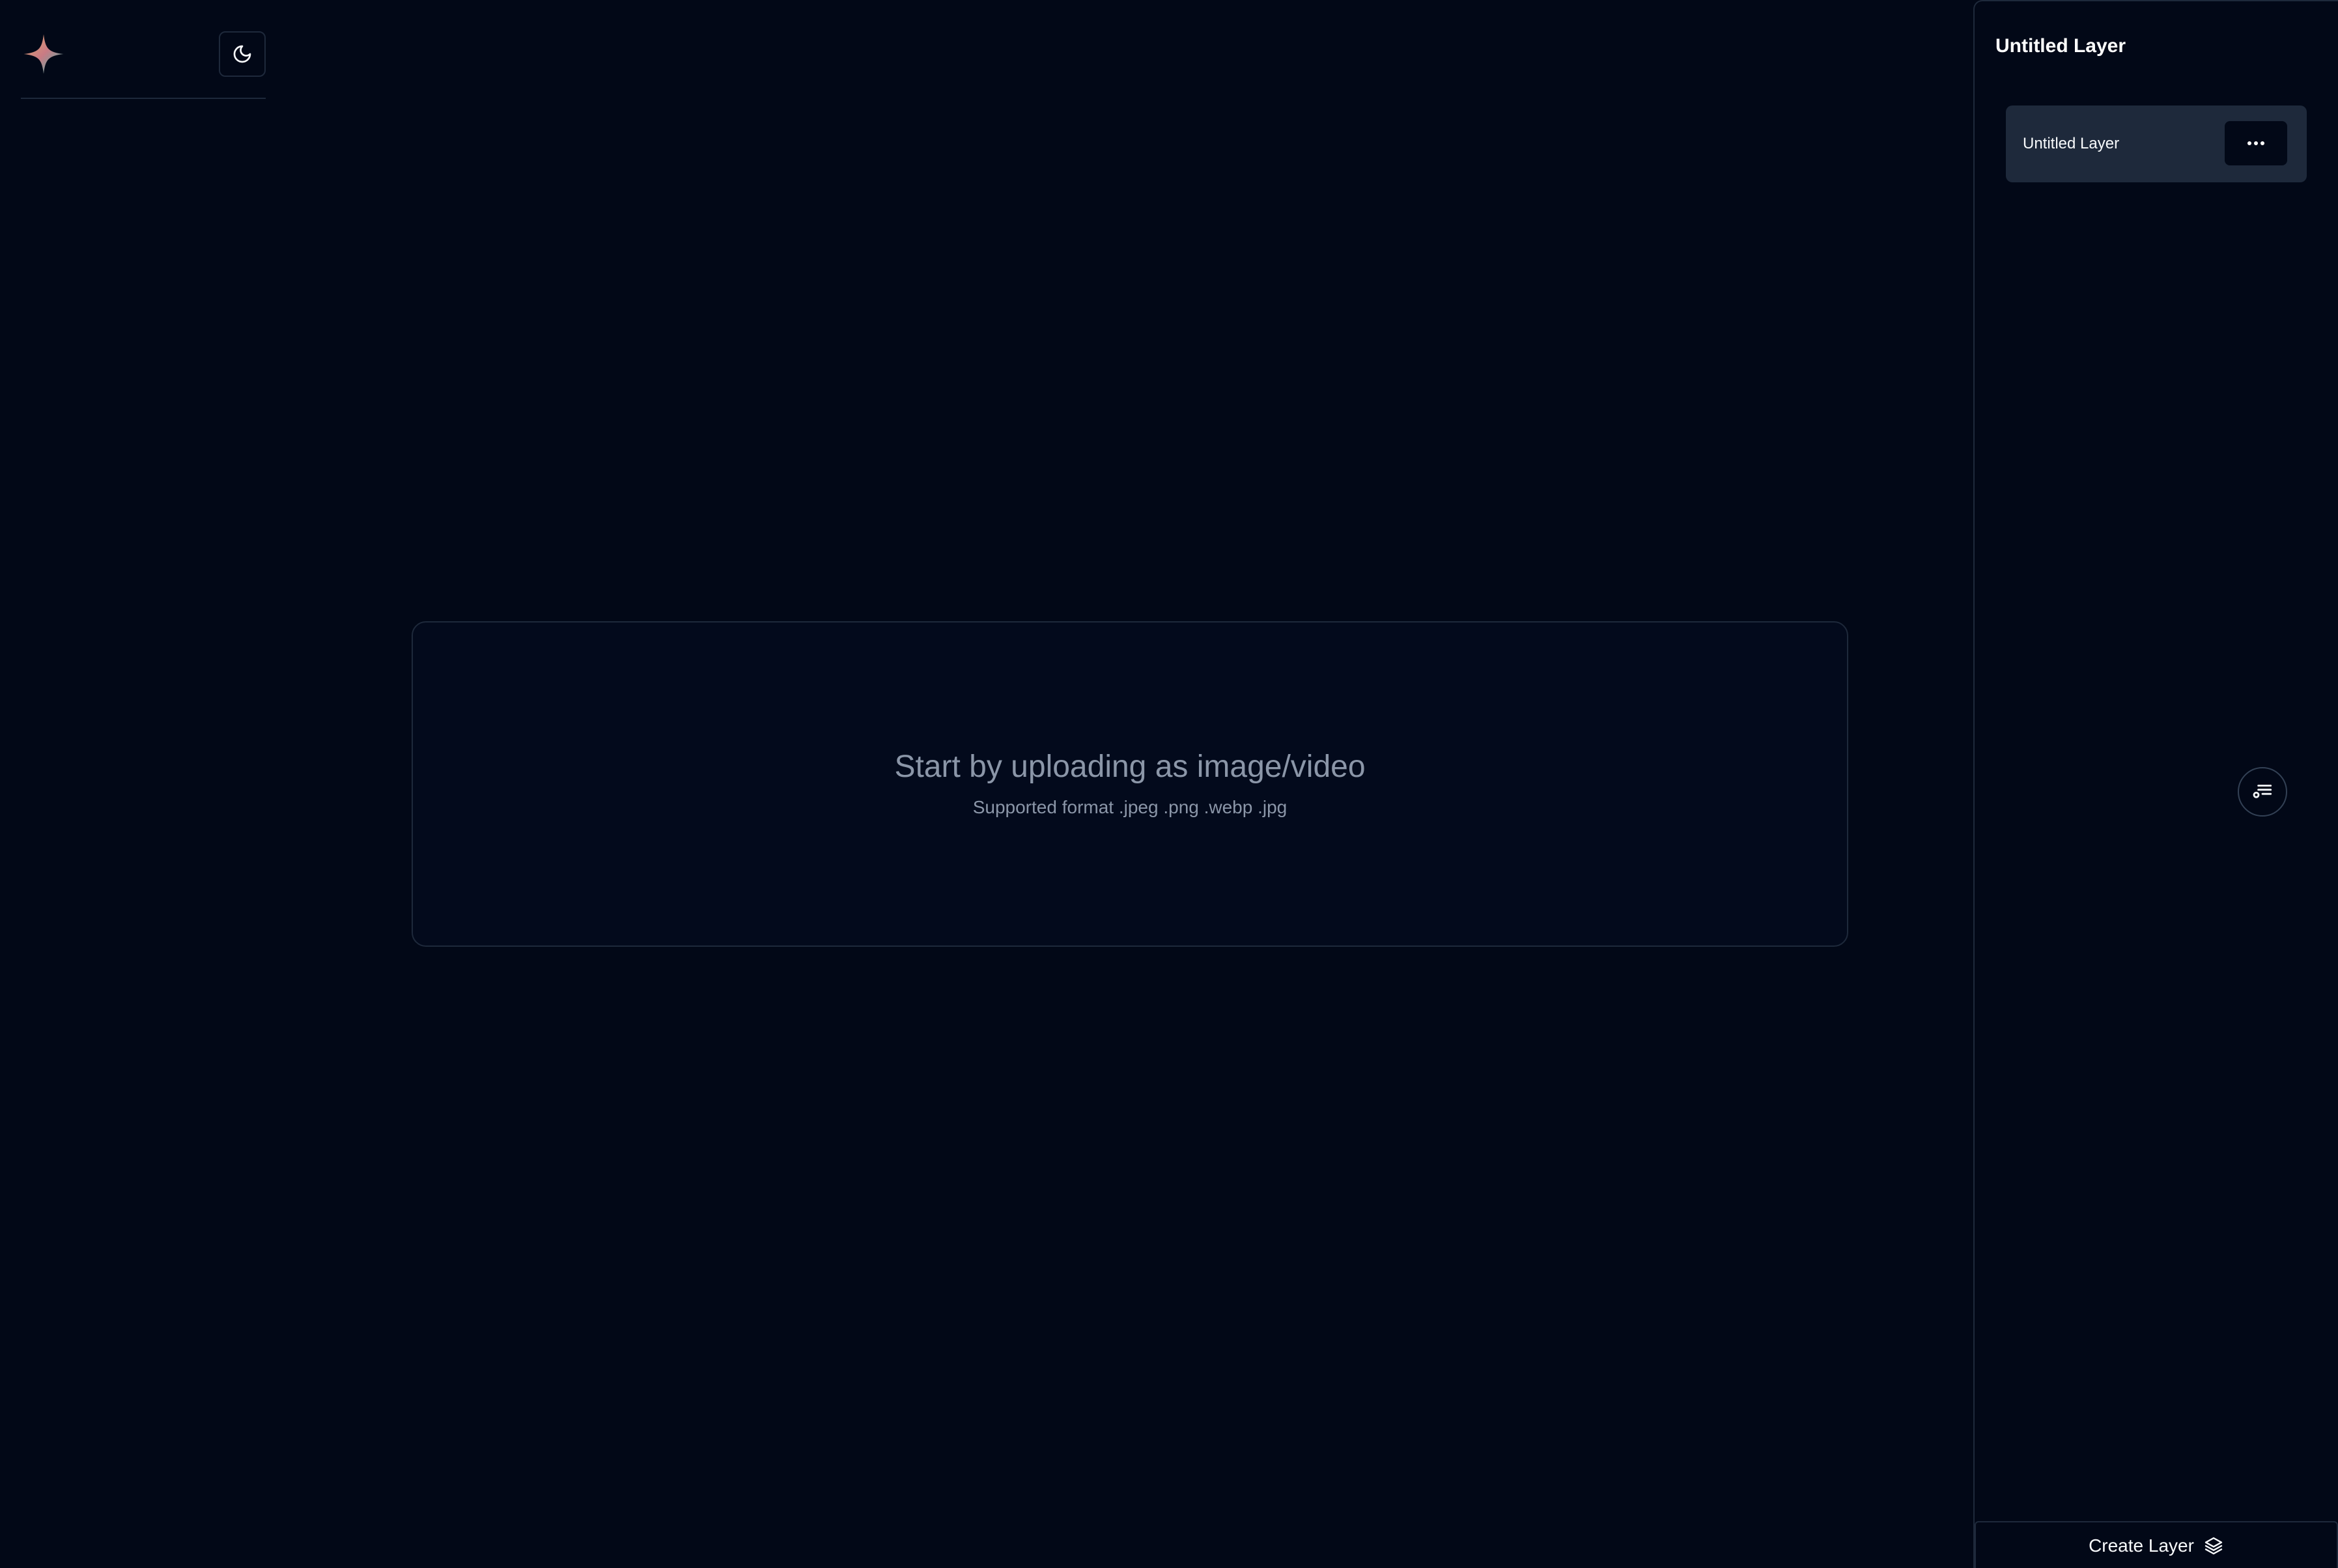  Describe the element at coordinates (1130, 784) in the screenshot. I see `upload-dropzone` at that location.